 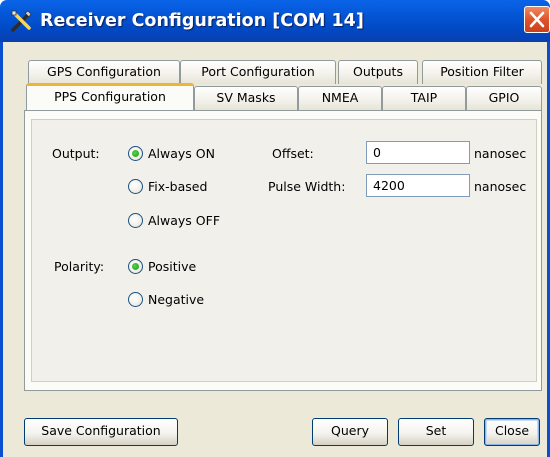 What do you see at coordinates (418, 152) in the screenshot?
I see `offset-input: 0` at bounding box center [418, 152].